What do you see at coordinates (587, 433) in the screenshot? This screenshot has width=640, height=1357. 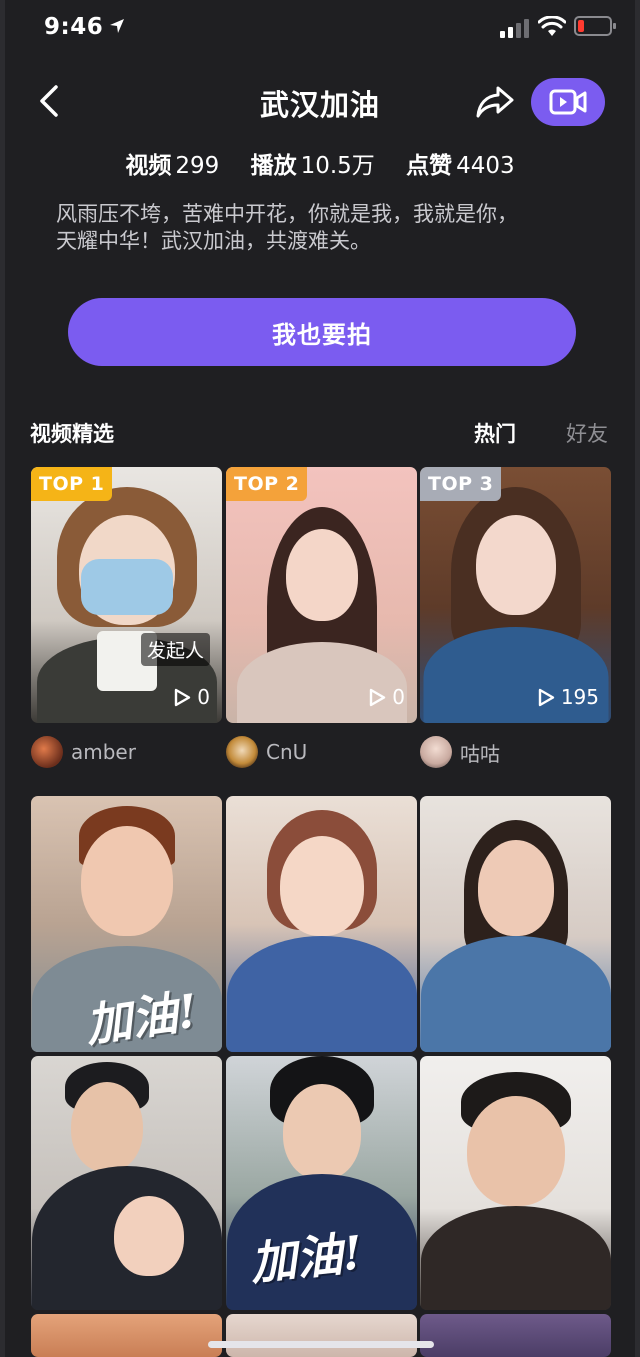 I see `tab-friends: 好友` at bounding box center [587, 433].